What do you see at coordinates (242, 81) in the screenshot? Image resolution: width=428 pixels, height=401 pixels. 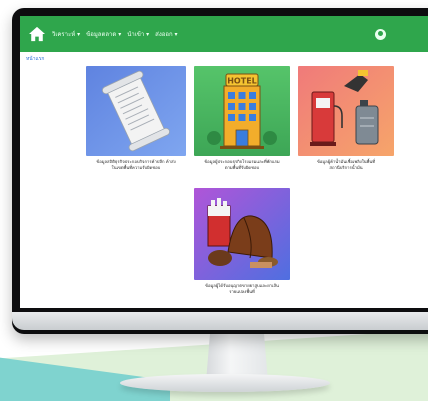 I see `svg-text: HOTEL` at bounding box center [242, 81].